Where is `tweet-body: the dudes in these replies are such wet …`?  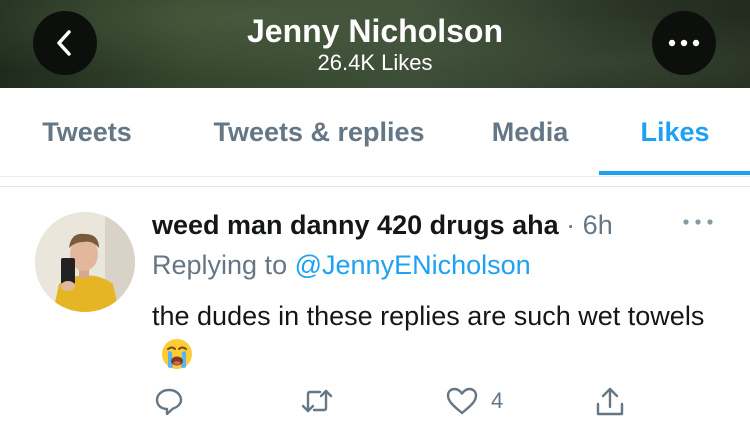
tweet-body: the dudes in these replies are such wet … is located at coordinates (428, 316).